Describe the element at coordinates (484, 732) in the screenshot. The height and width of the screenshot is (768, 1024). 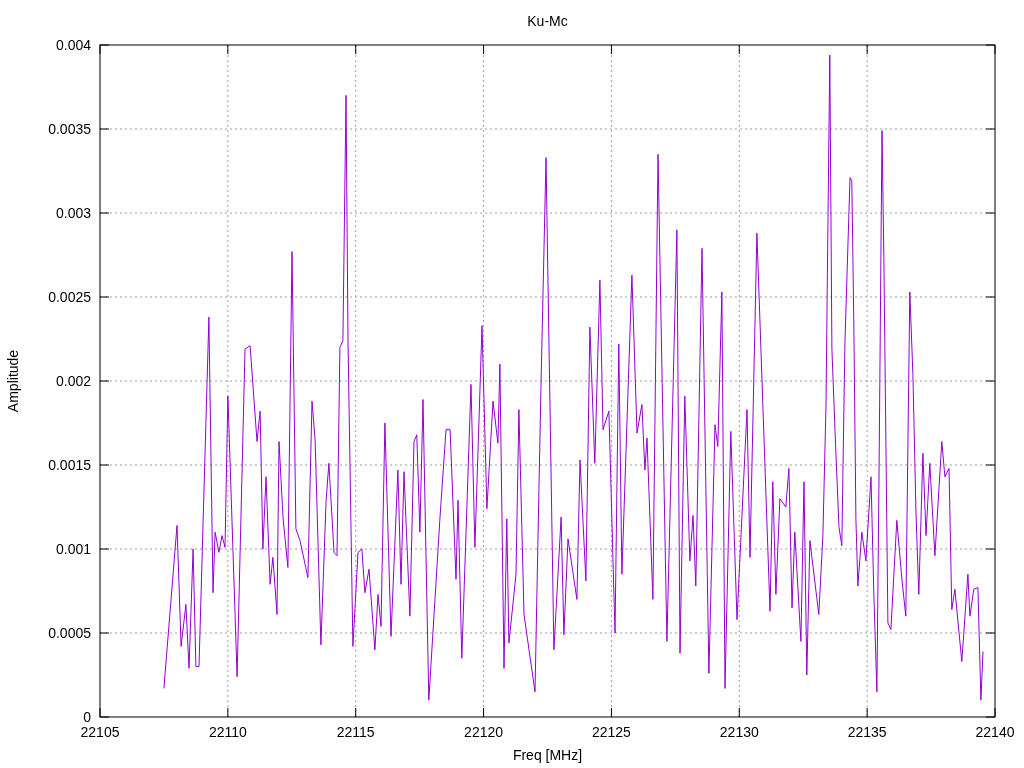
I see `x-tick-label: 22120` at that location.